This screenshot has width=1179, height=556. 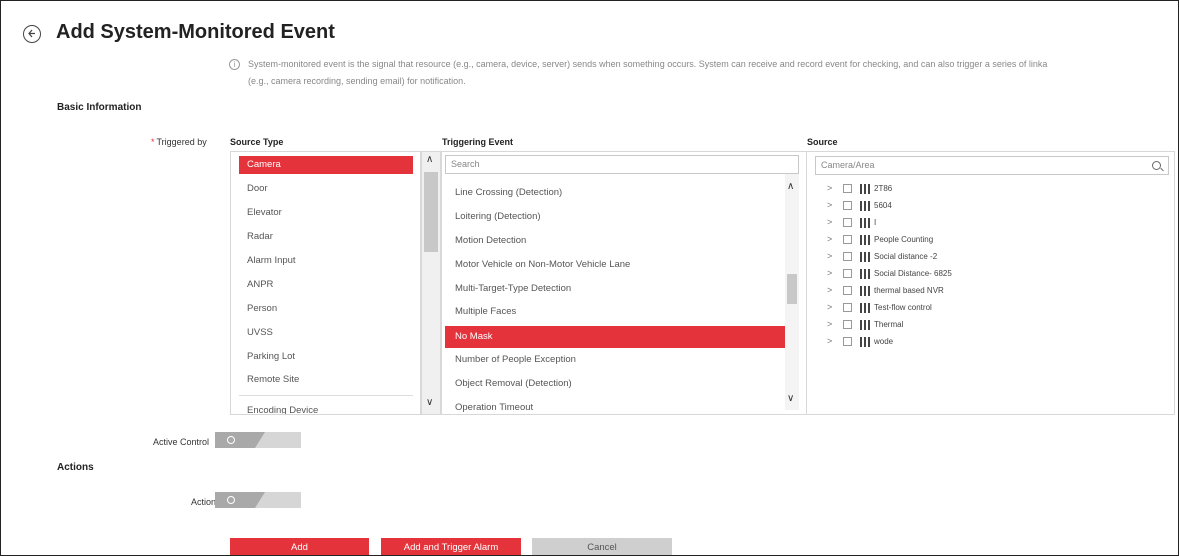 What do you see at coordinates (882, 256) in the screenshot?
I see `tree-item: > Social distance -2` at bounding box center [882, 256].